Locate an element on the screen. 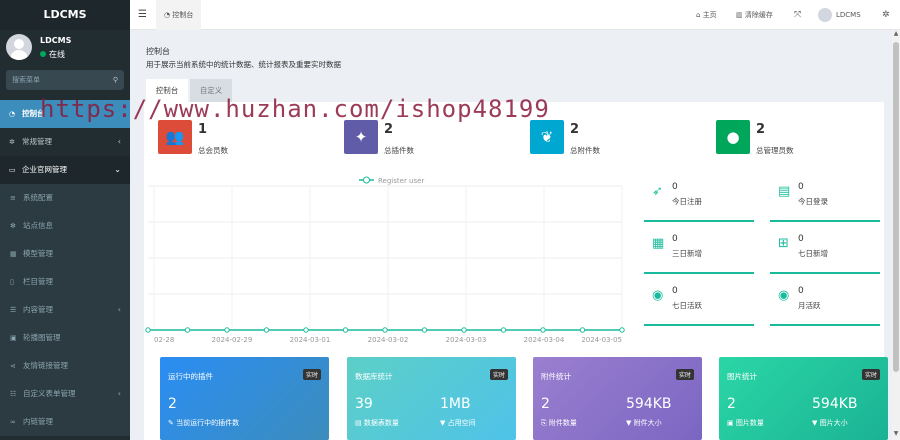  card-title: 图片统计 is located at coordinates (742, 376).